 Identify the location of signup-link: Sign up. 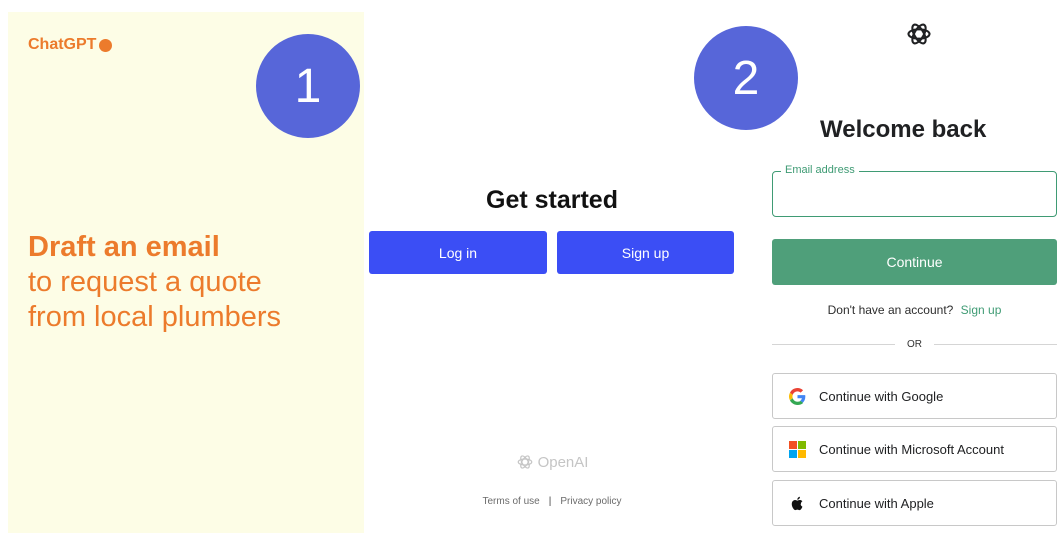
(981, 310).